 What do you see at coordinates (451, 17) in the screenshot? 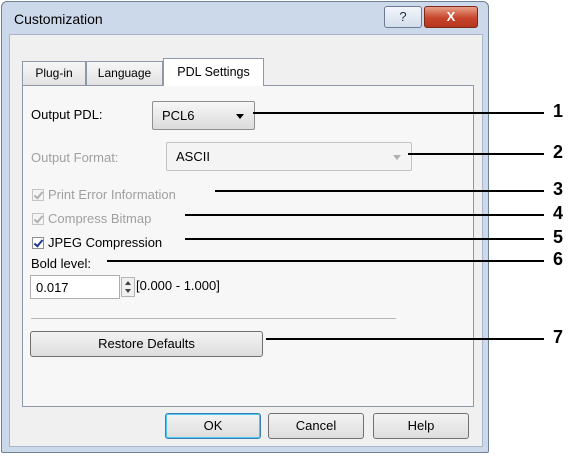
I see `close-button: X` at bounding box center [451, 17].